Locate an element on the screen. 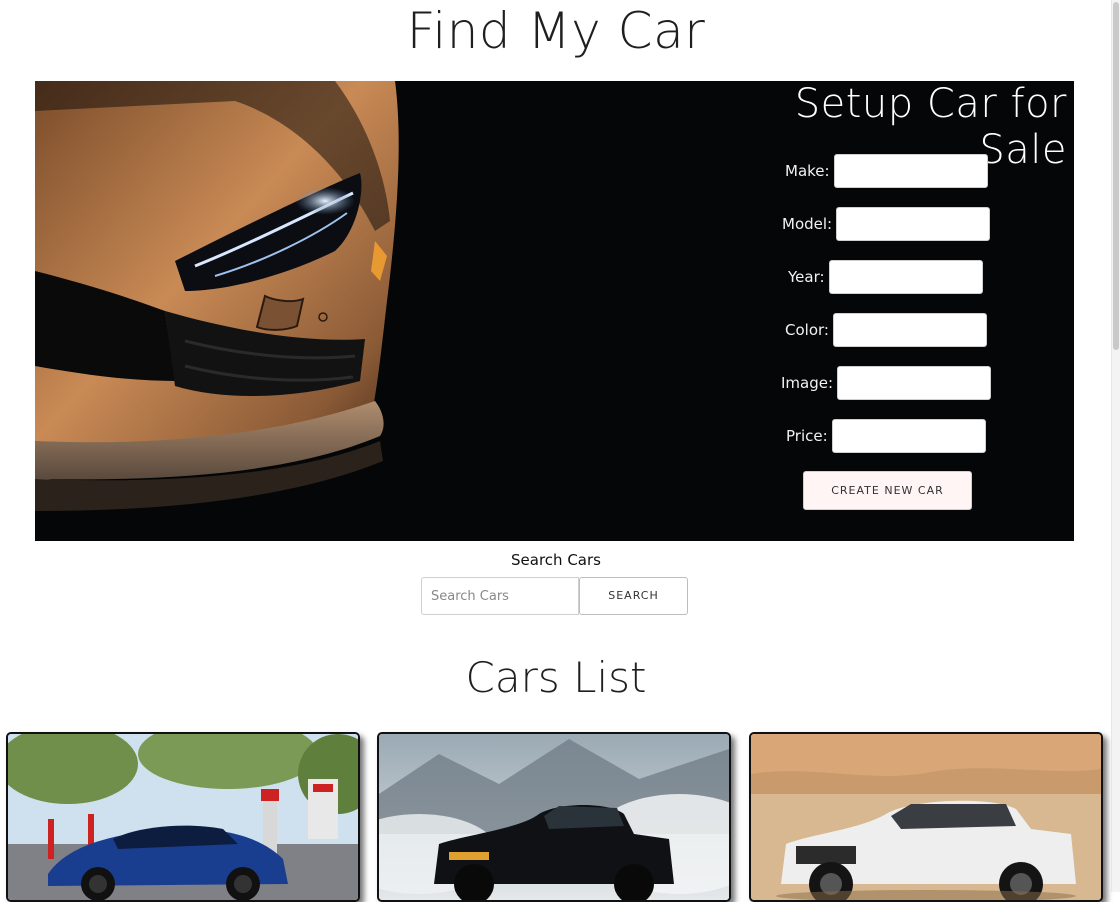 The height and width of the screenshot is (902, 1120). make-label: Make: is located at coordinates (807, 171).